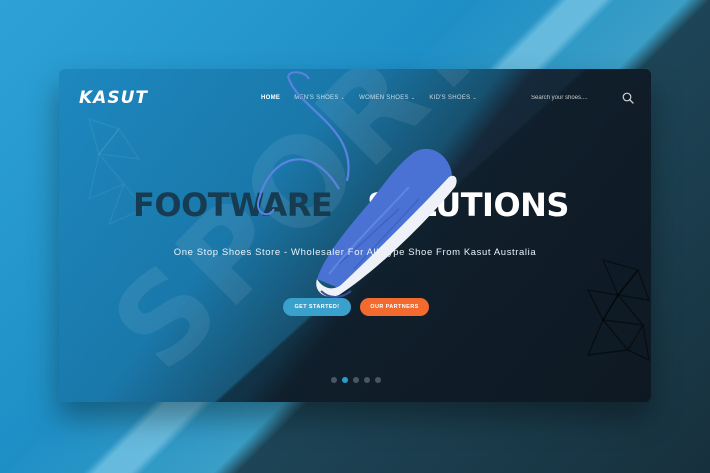  What do you see at coordinates (394, 307) in the screenshot?
I see `our-partners-button: OUR PARTNERS` at bounding box center [394, 307].